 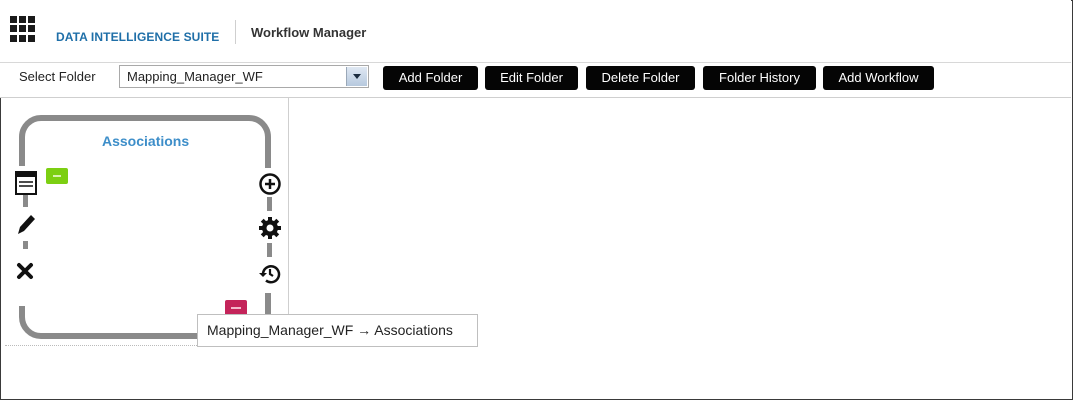 I want to click on brand-name: DATA INTELLIGENCE SUITE, so click(x=138, y=37).